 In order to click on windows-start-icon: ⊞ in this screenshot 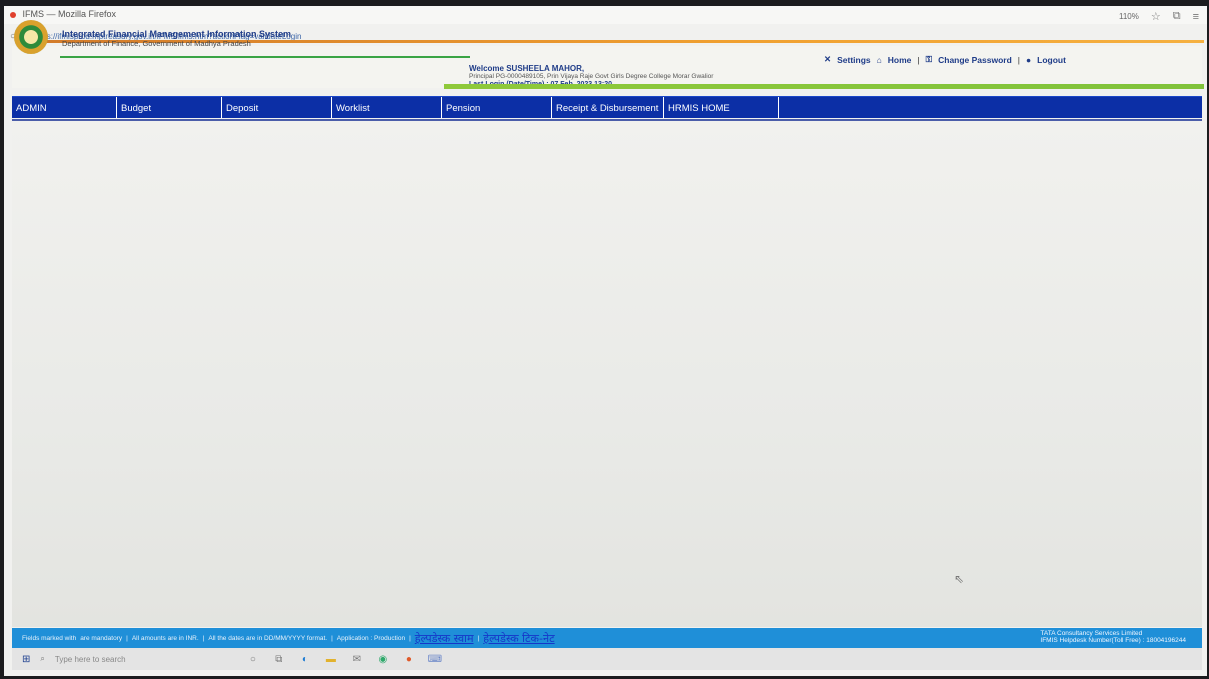, I will do `click(26, 659)`.